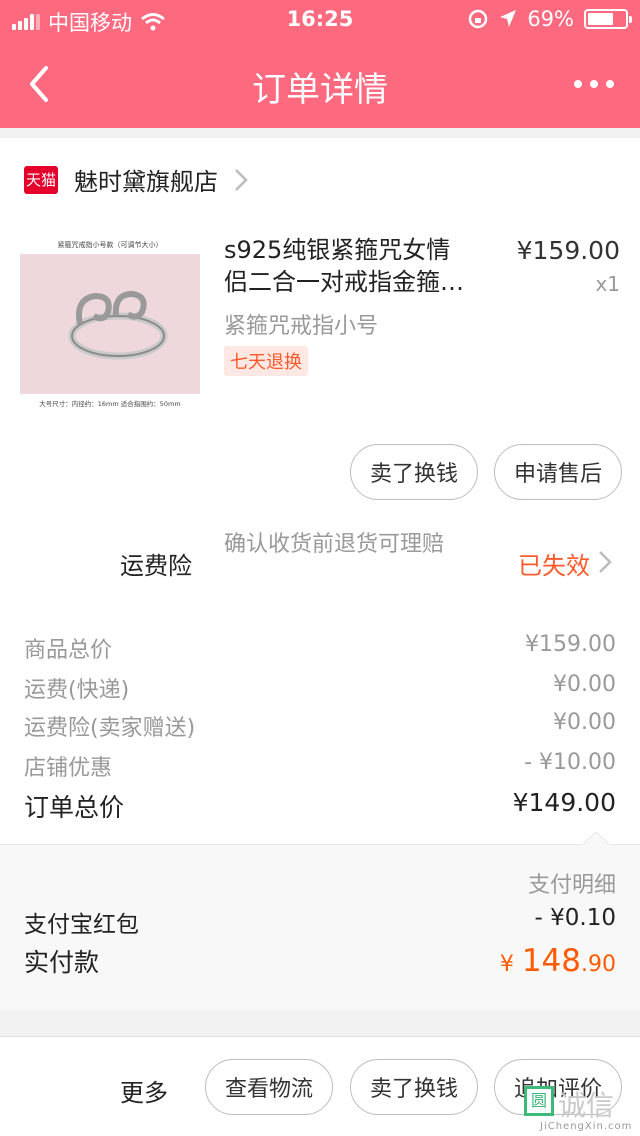  Describe the element at coordinates (320, 961) in the screenshot. I see `paid-row: 实付款 ¥ 148.90` at that location.